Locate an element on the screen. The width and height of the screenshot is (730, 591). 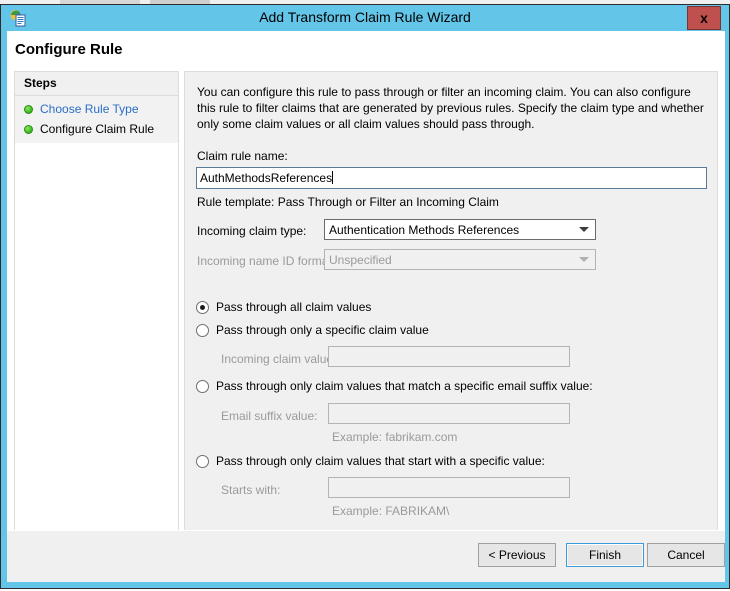
steps-list: Choose Rule Type Configure Claim Rule is located at coordinates (96, 119).